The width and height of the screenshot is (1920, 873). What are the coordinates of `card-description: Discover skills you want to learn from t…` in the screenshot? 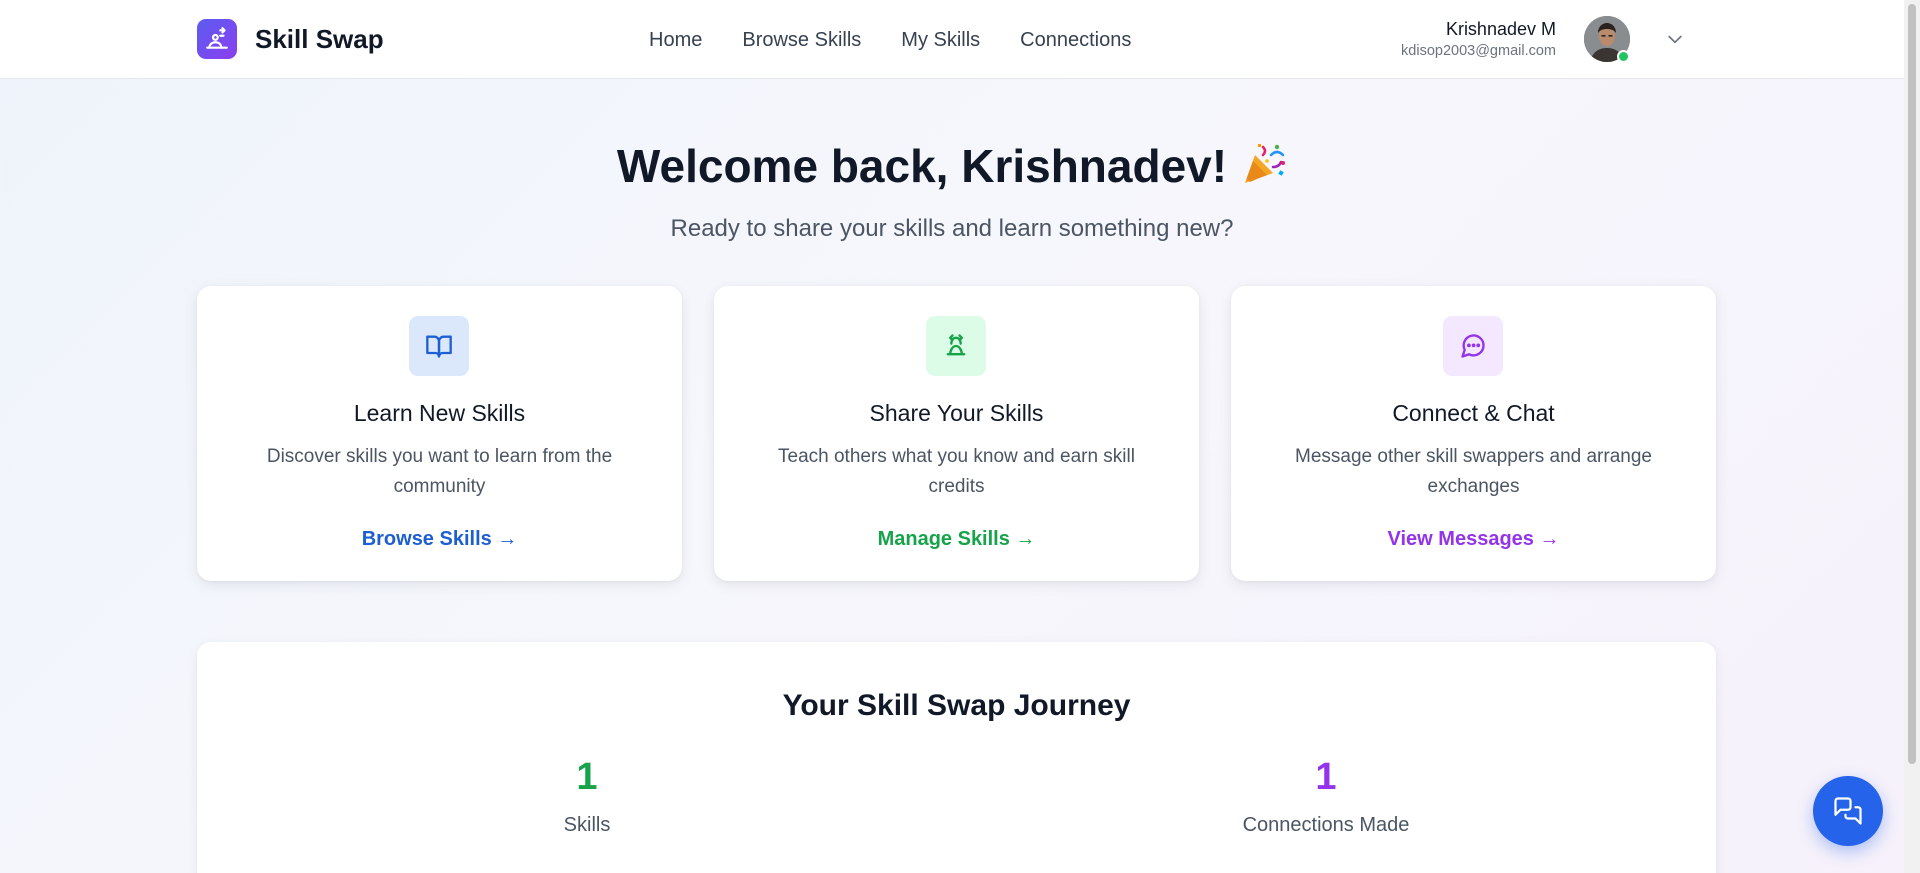 It's located at (439, 471).